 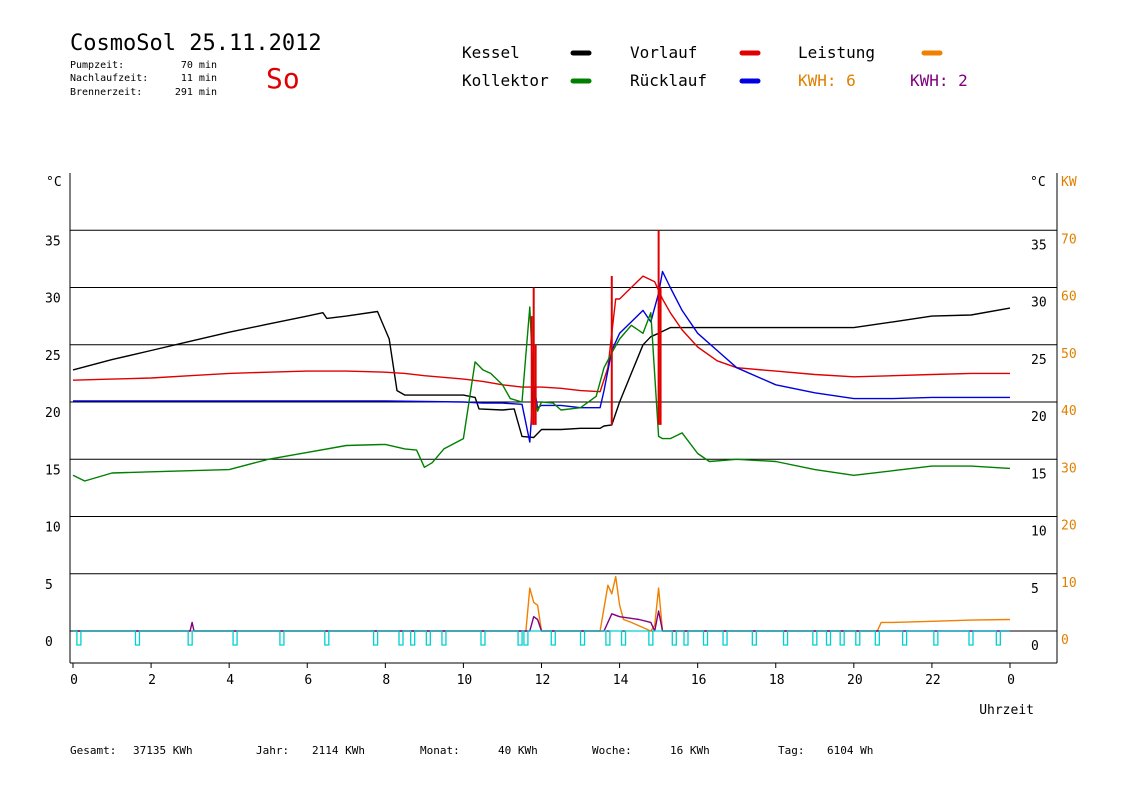 What do you see at coordinates (386, 680) in the screenshot?
I see `x-tick-label-8: 8` at bounding box center [386, 680].